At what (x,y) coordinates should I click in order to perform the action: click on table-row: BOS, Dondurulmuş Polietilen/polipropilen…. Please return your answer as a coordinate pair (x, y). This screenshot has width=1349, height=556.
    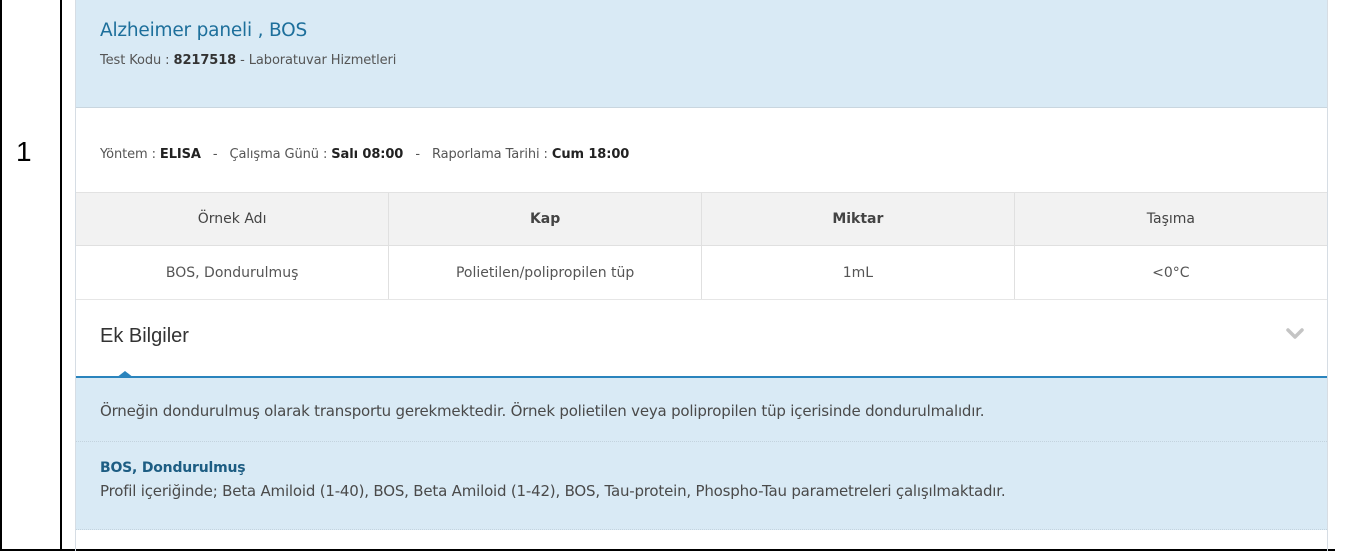
    Looking at the image, I should click on (701, 272).